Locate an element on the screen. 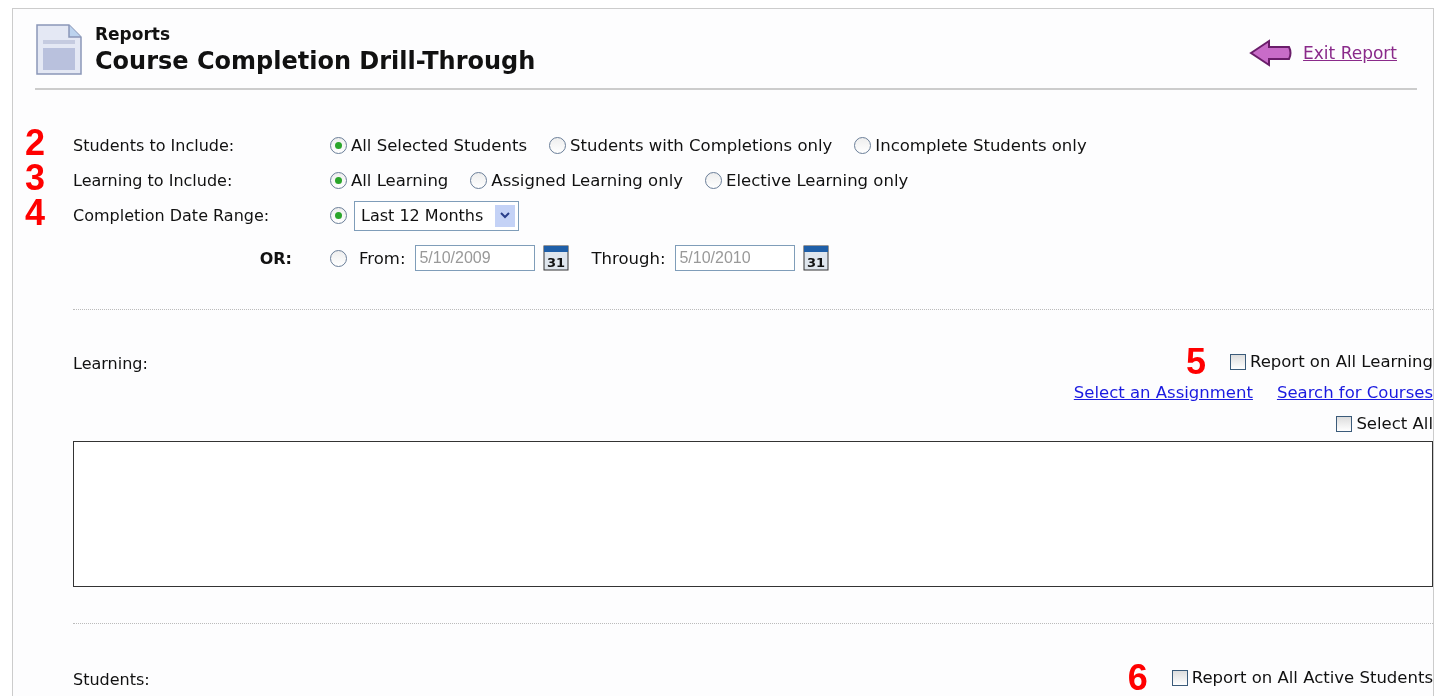 The height and width of the screenshot is (696, 1441). checkbox-label: Report on All Learning is located at coordinates (1341, 361).